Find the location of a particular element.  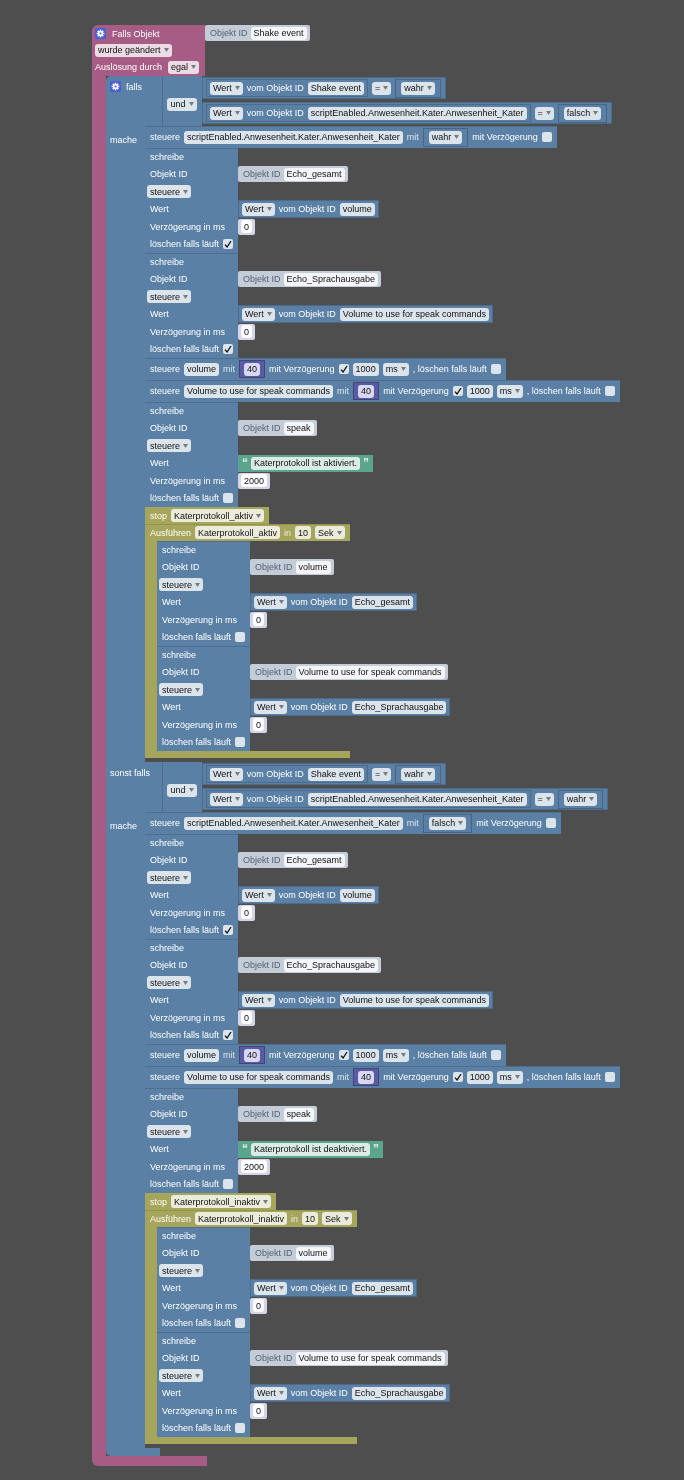

timer-name-field: Katerprotokoll_inaktiv is located at coordinates (241, 1218).